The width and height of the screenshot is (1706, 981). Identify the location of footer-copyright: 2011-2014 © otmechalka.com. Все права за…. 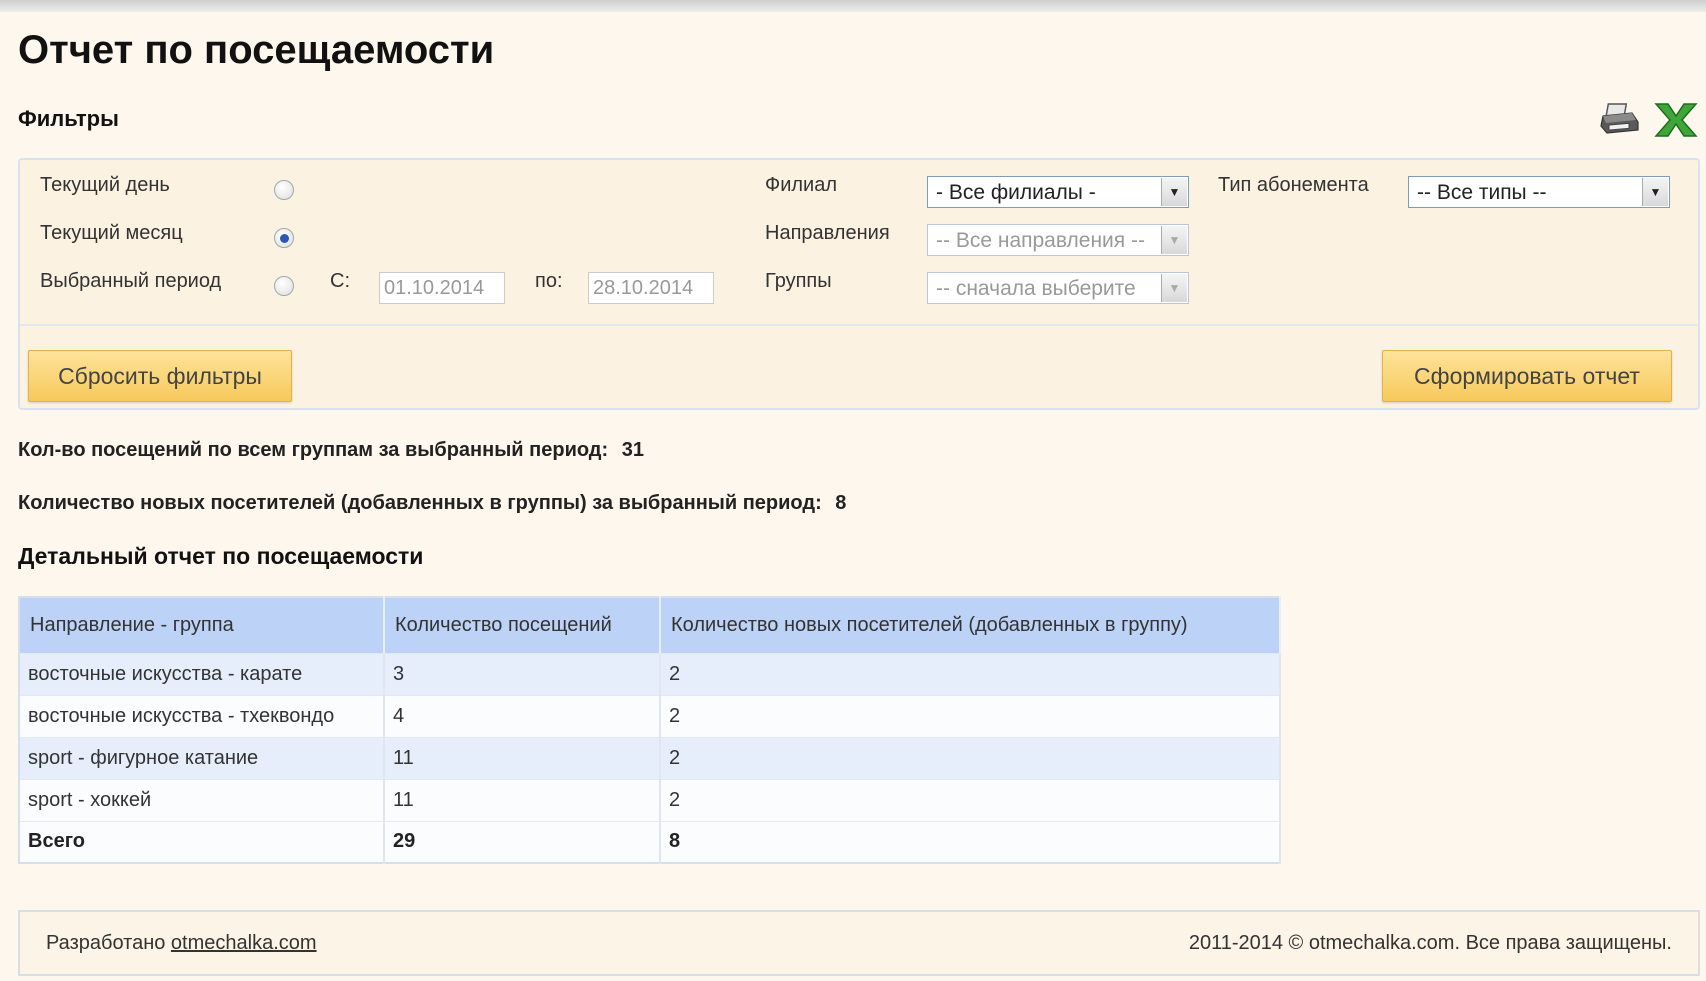
(1430, 943).